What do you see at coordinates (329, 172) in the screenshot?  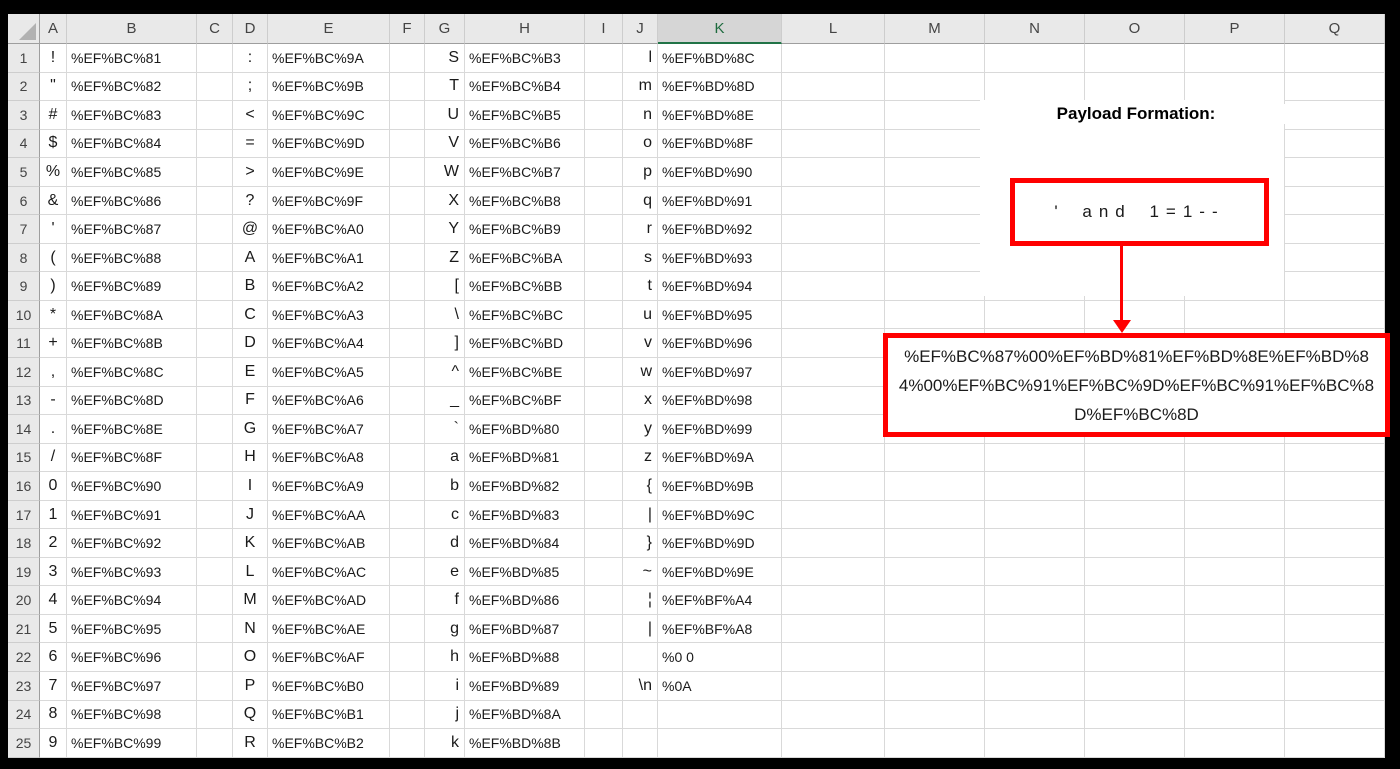 I see `cell-E5: %EF%BC%9E` at bounding box center [329, 172].